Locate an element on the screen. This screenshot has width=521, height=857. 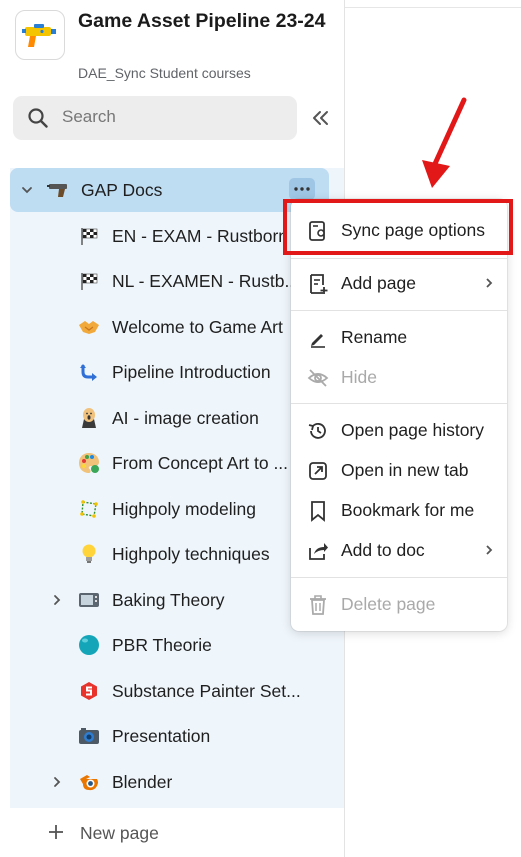
tree-item-label: Pipeline Introduction is located at coordinates (191, 372).